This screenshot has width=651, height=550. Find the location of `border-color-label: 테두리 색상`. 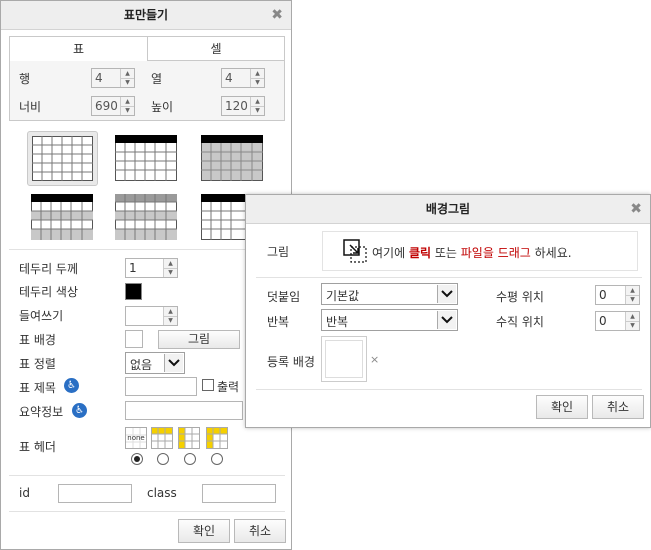

border-color-label: 테두리 색상 is located at coordinates (49, 292).